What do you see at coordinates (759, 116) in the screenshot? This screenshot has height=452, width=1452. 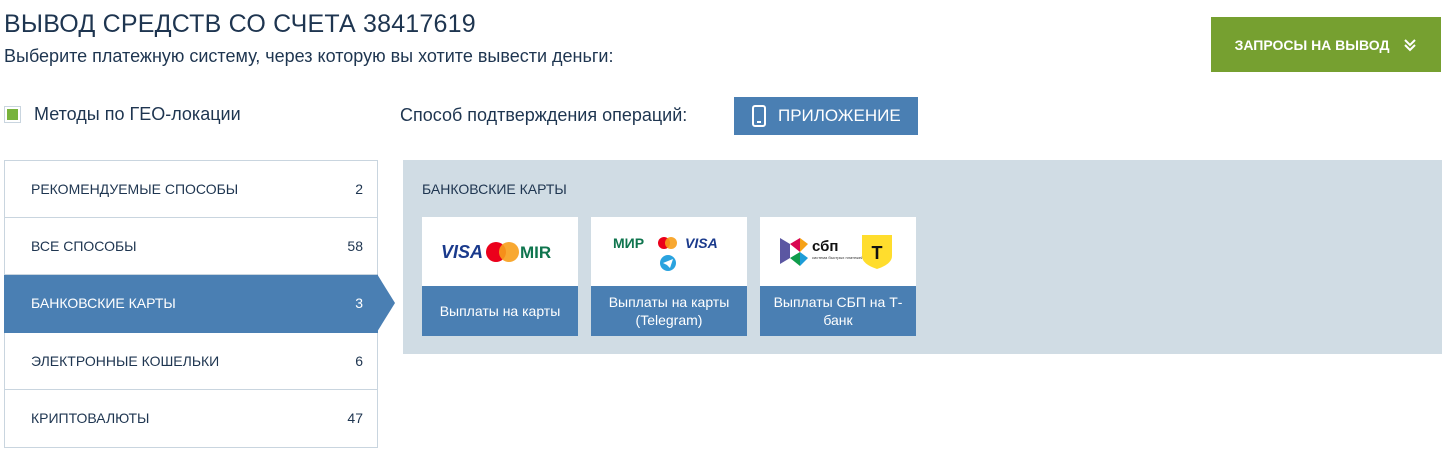 I see `phone-icon` at bounding box center [759, 116].